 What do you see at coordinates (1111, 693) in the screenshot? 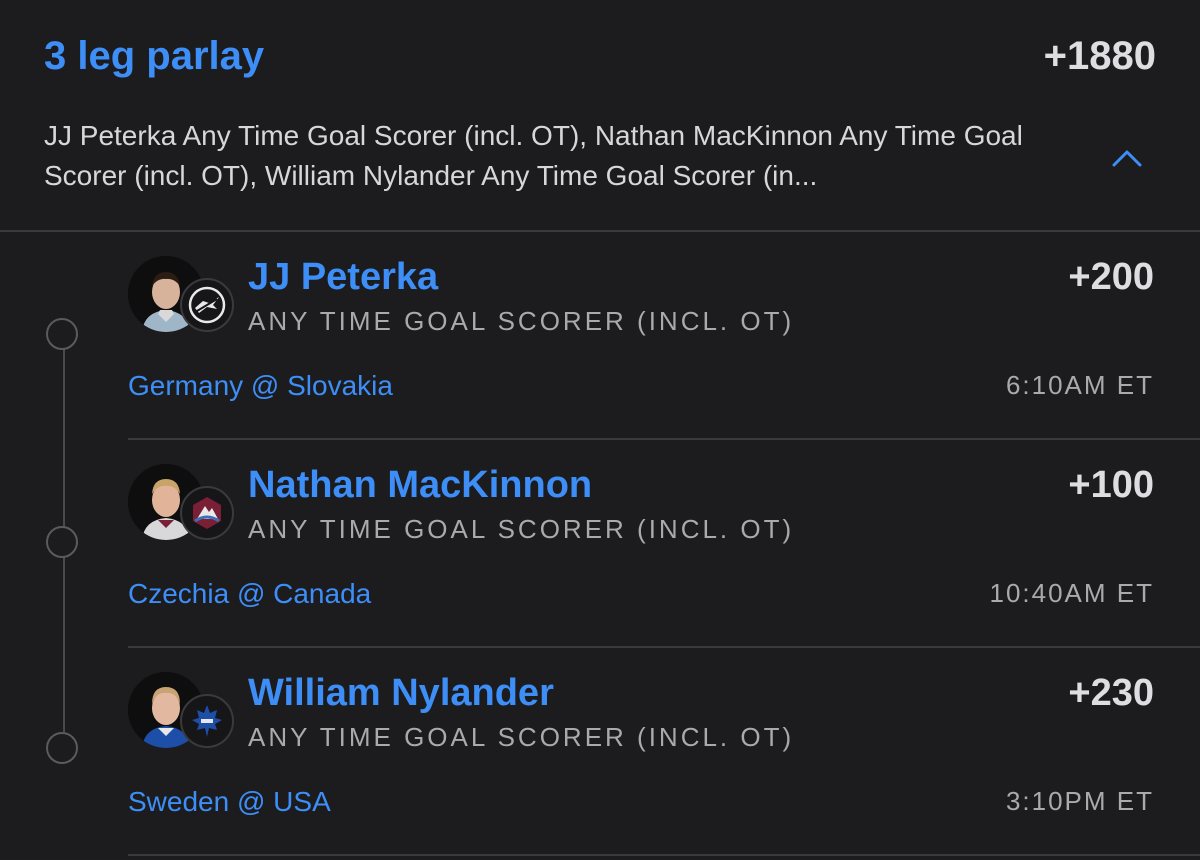
I see `leg-odds: +230` at bounding box center [1111, 693].